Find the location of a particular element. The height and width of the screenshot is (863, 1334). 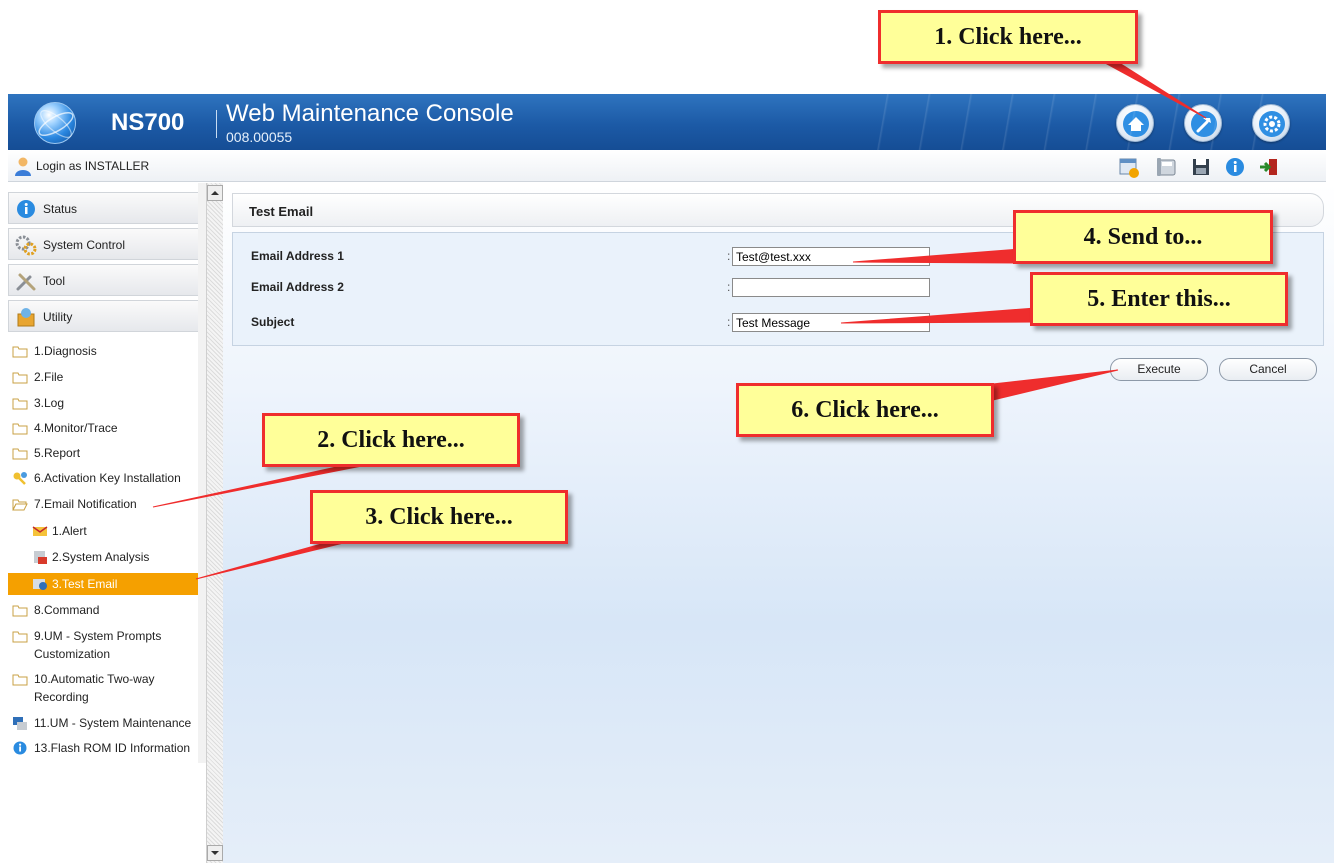

tree-label: 1.Alert is located at coordinates (69, 531).